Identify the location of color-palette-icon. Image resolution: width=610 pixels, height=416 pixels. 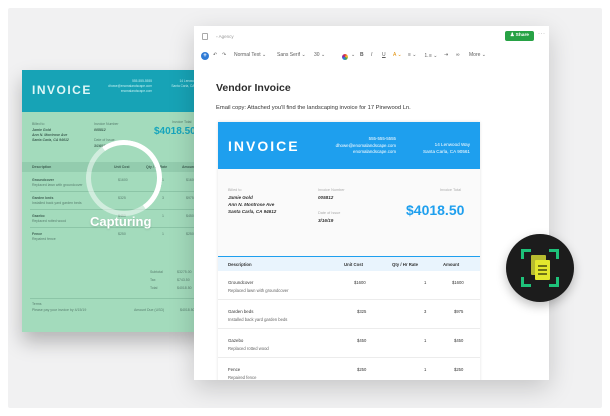
(345, 57).